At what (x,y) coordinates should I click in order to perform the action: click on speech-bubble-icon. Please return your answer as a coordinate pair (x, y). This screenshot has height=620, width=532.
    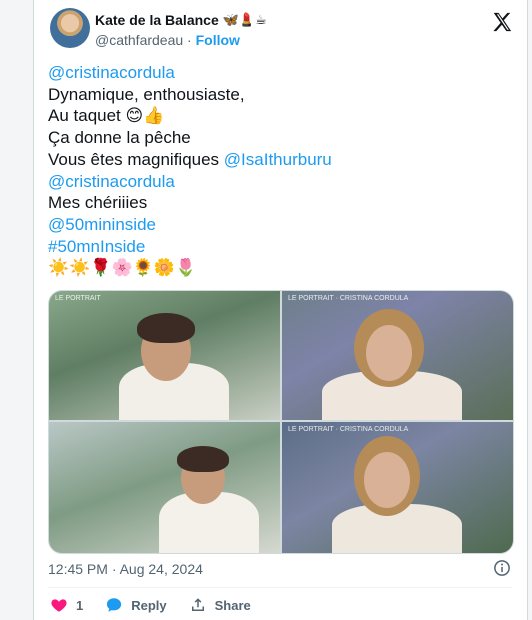
    Looking at the image, I should click on (114, 605).